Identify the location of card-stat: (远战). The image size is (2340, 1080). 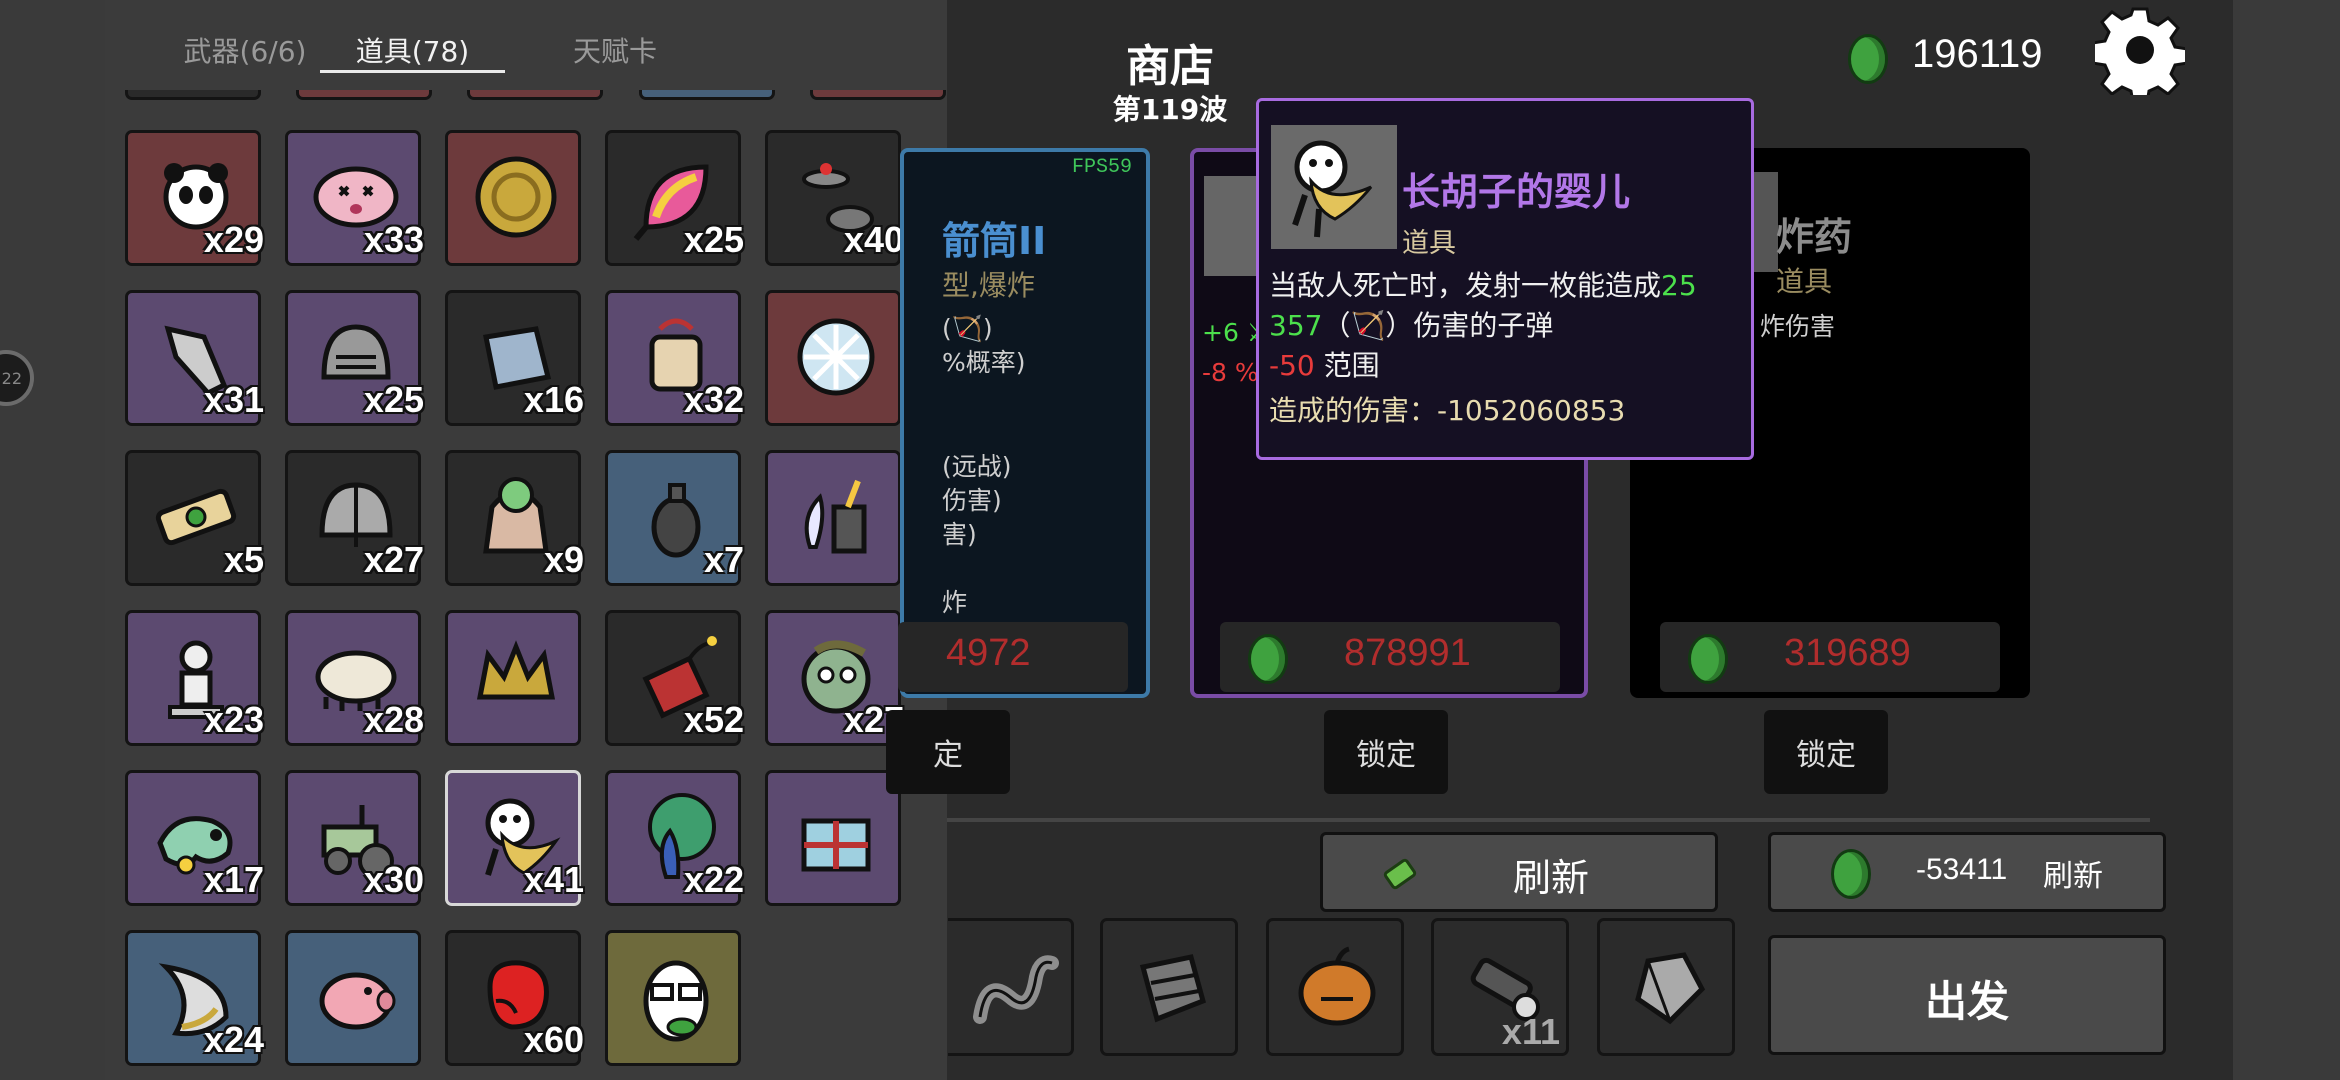
(977, 466).